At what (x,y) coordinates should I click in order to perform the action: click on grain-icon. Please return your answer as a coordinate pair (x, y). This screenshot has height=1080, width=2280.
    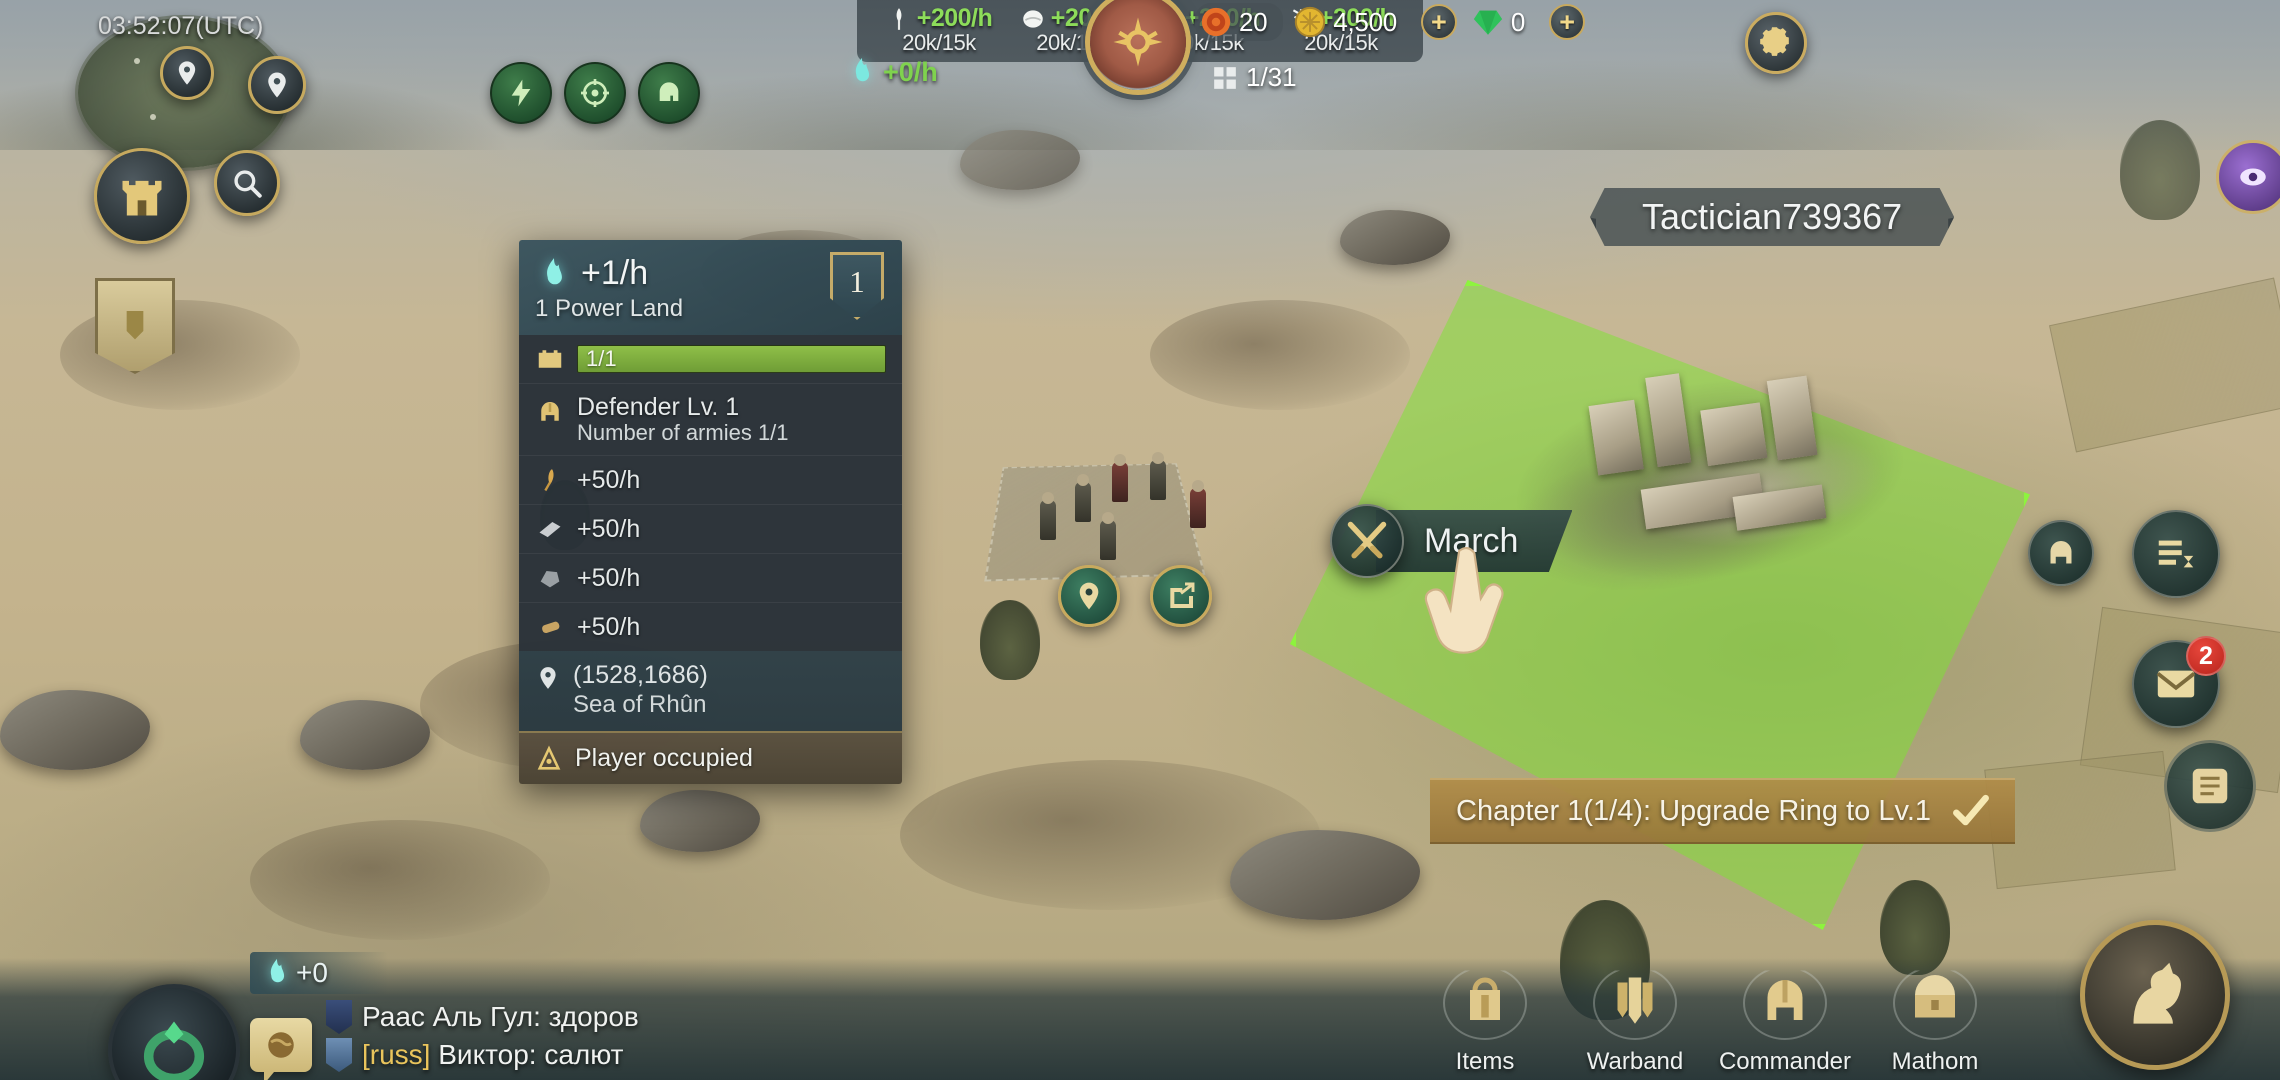
    Looking at the image, I should click on (899, 18).